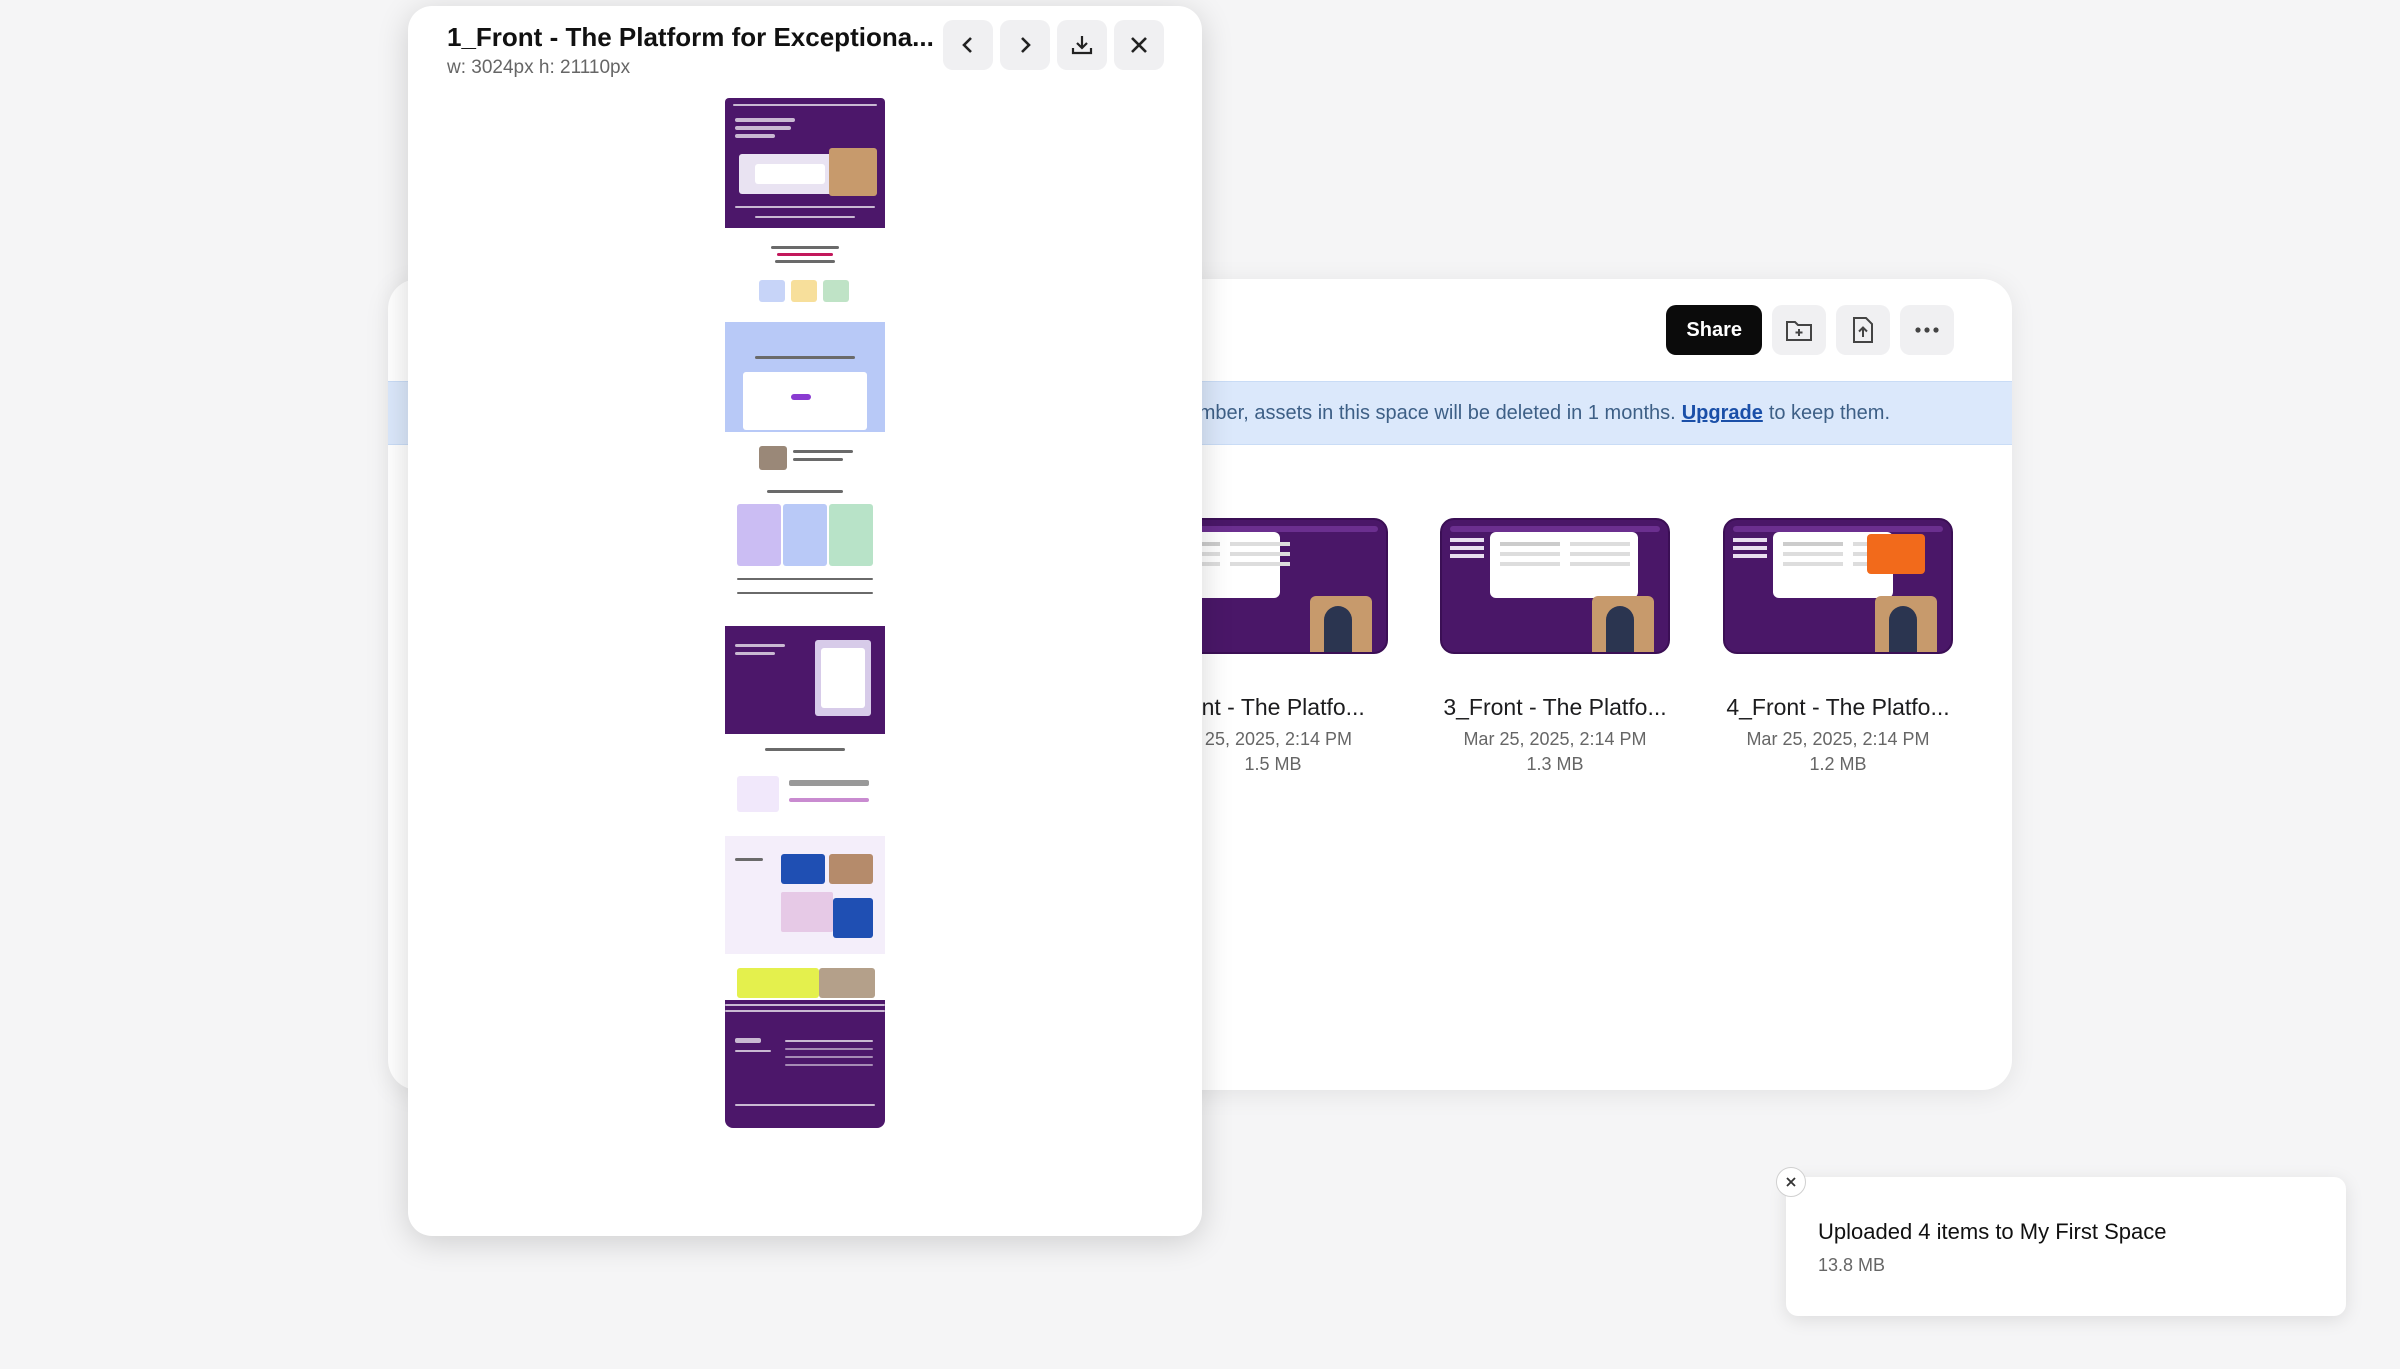  I want to click on space-toolbar: Share, so click(1810, 330).